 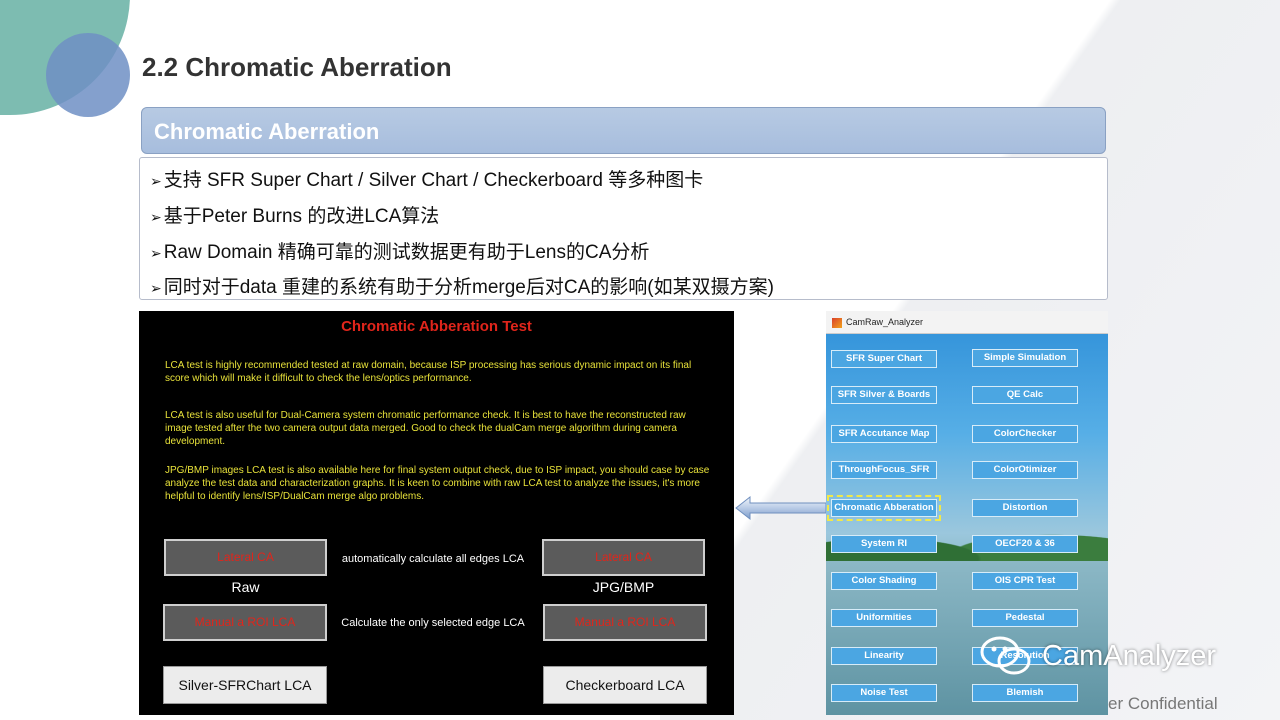 What do you see at coordinates (433, 559) in the screenshot?
I see `auto-calc-caption: automatically calculate all edges LCA` at bounding box center [433, 559].